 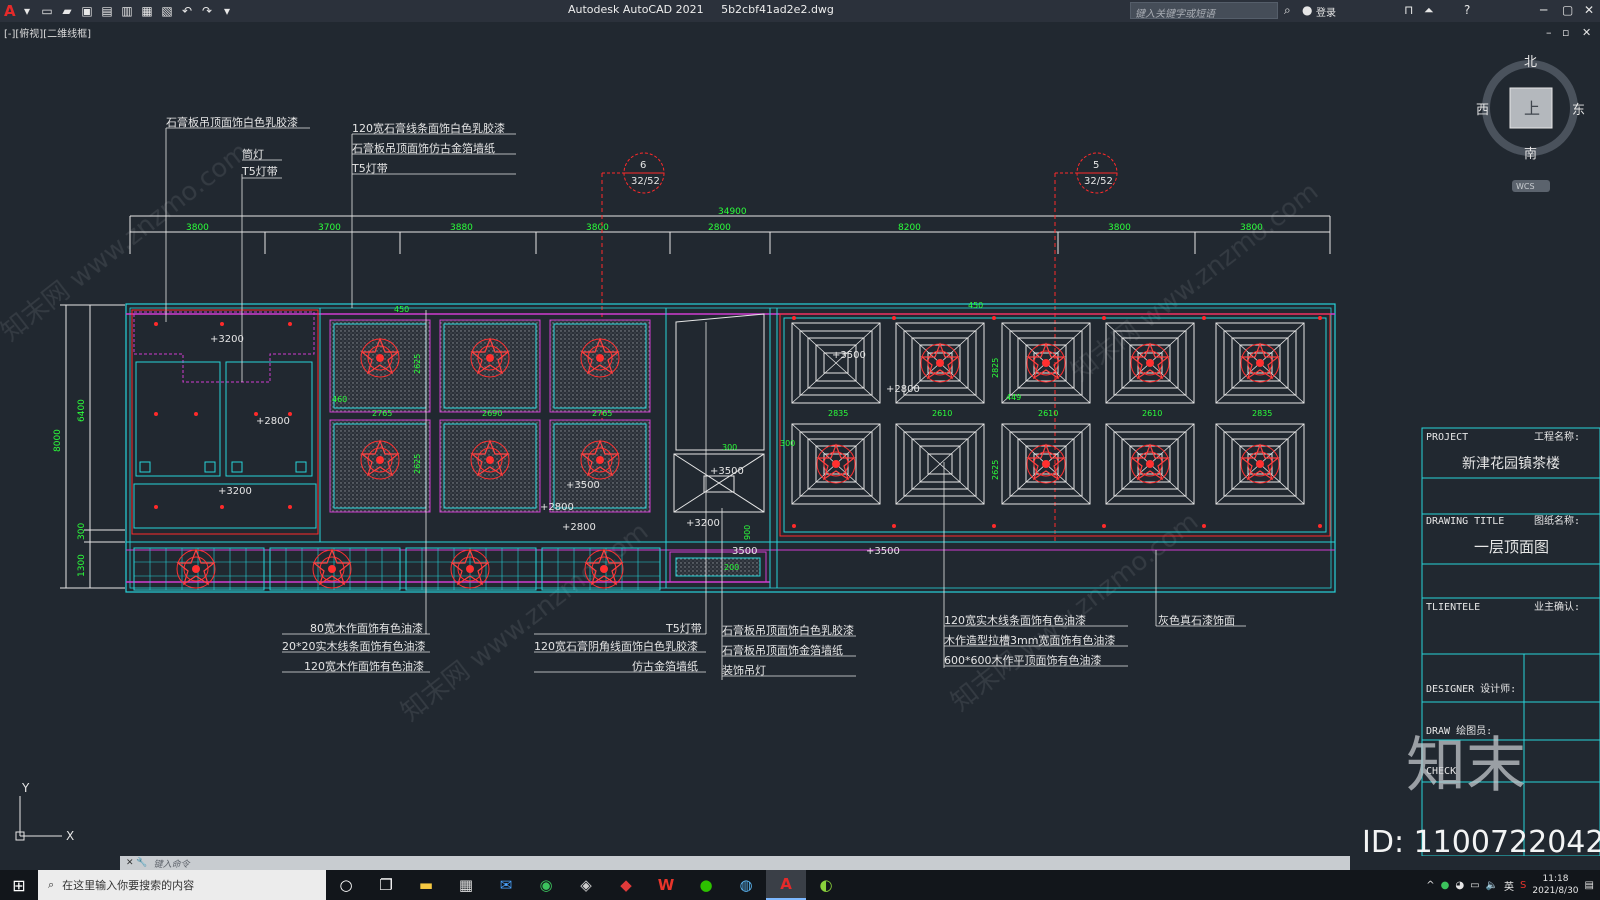 What do you see at coordinates (25, 788) in the screenshot?
I see `ucs-y-label: Y` at bounding box center [25, 788].